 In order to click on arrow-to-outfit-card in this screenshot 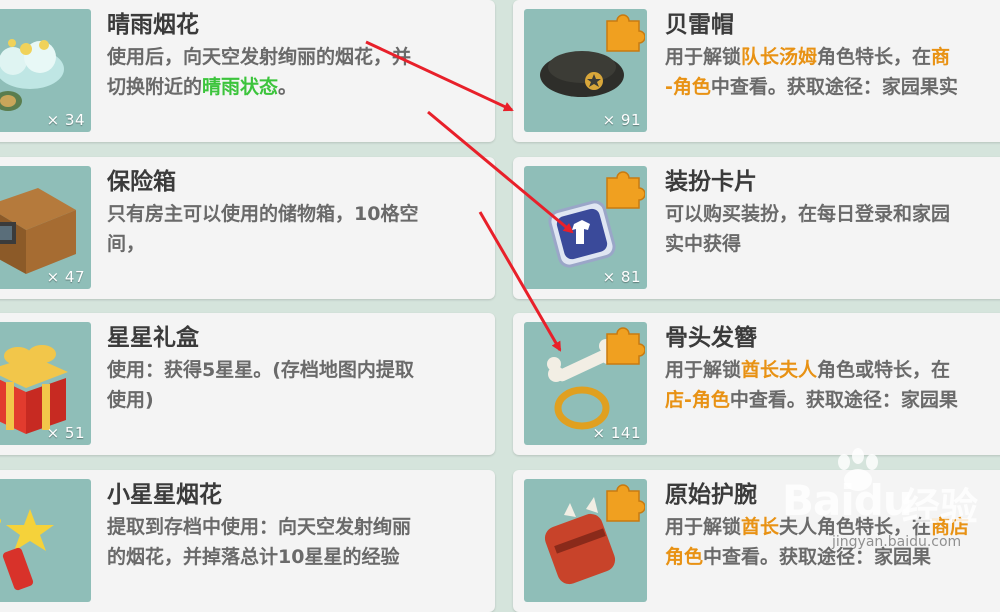, I will do `click(500, 172)`.